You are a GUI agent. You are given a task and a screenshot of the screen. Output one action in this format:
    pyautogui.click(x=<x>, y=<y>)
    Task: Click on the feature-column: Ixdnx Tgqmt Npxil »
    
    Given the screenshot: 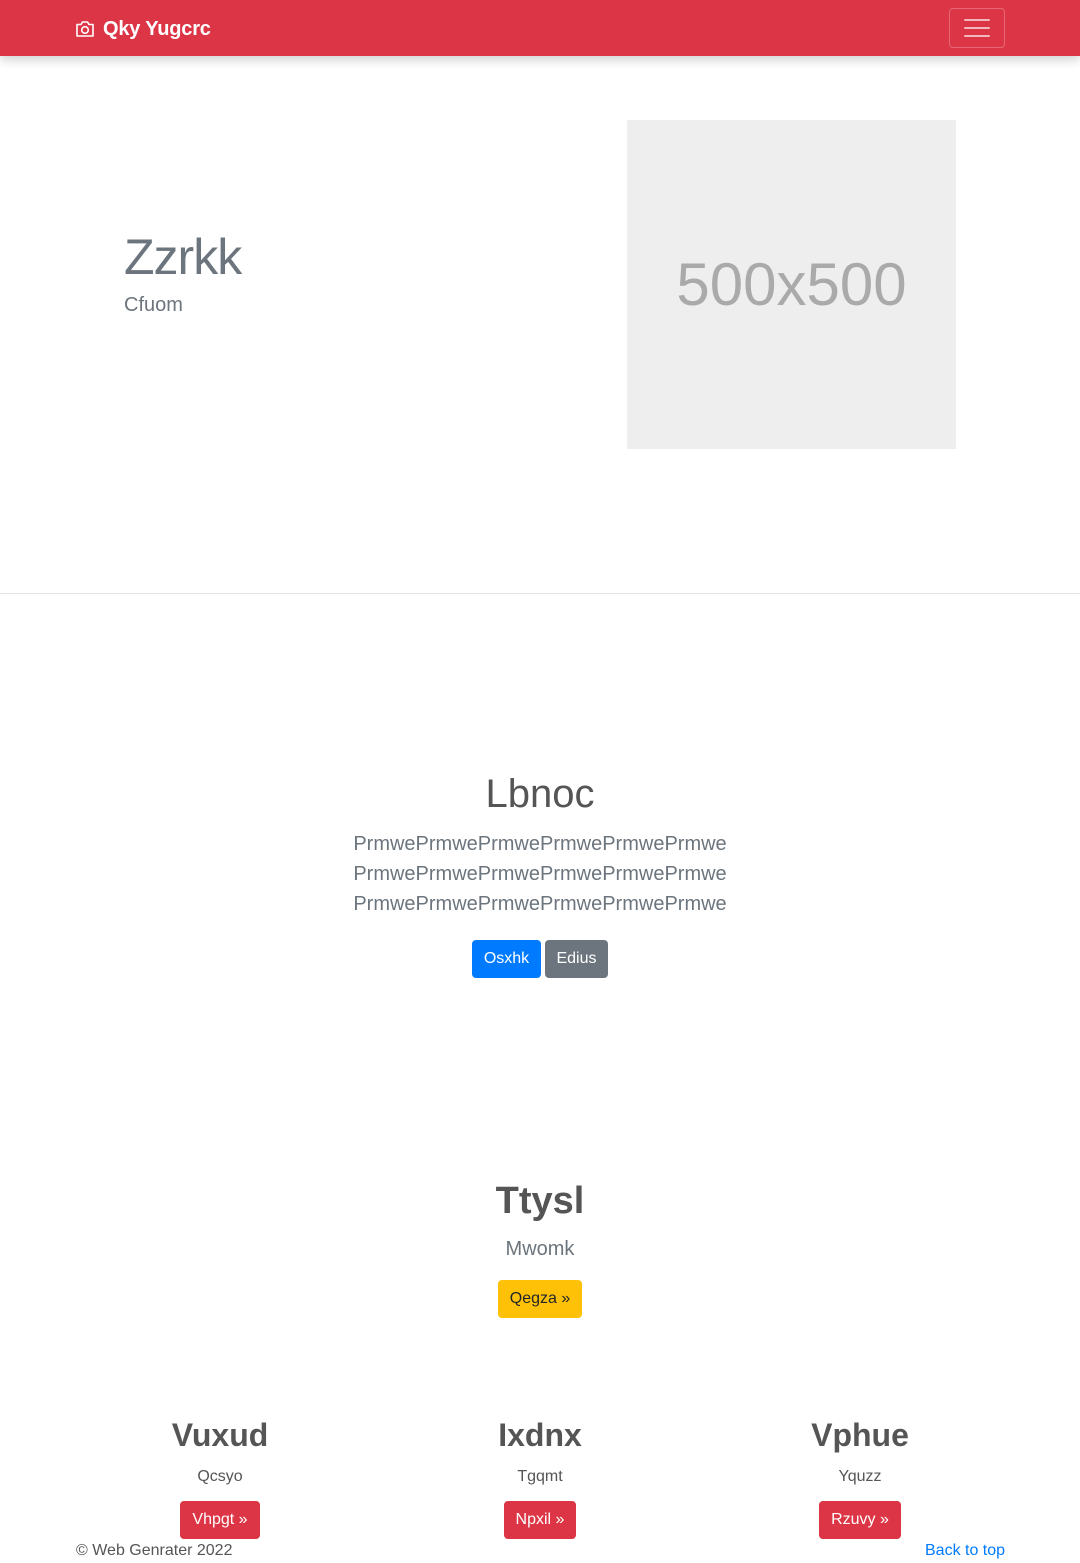 What is the action you would take?
    pyautogui.click(x=540, y=1477)
    